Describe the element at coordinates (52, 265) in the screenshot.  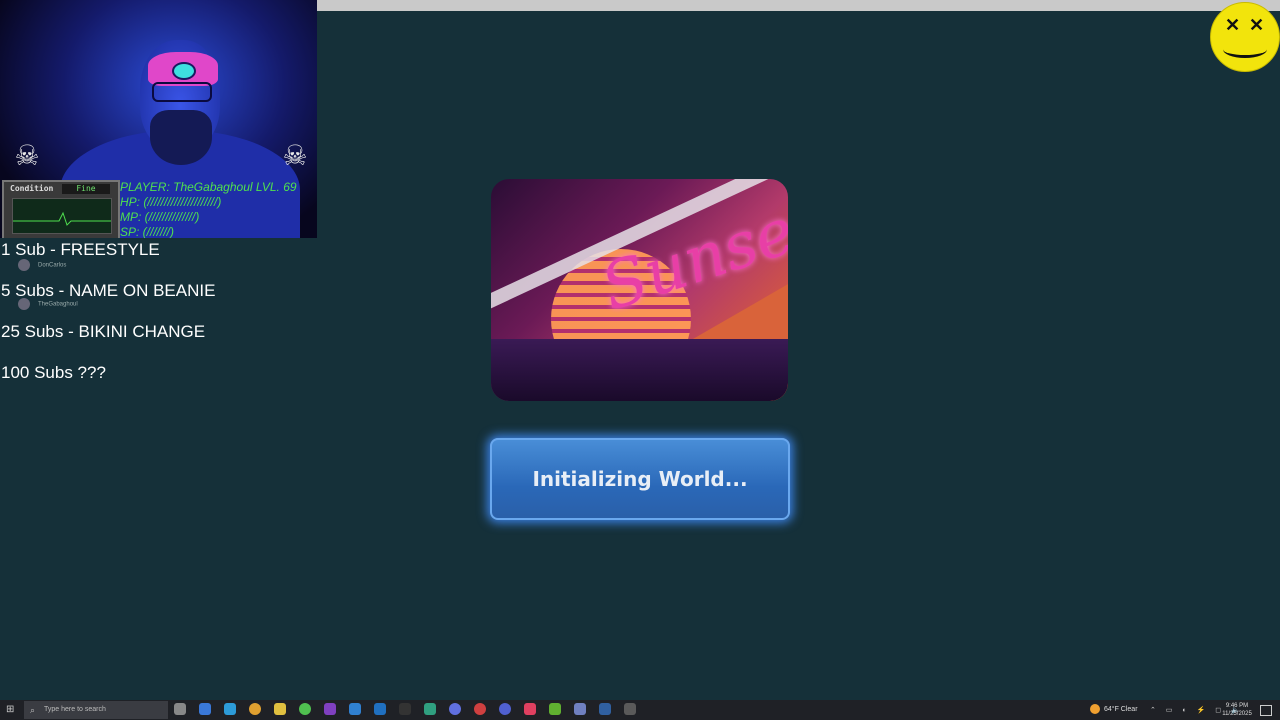
I see `chat-username: DonCarlos` at that location.